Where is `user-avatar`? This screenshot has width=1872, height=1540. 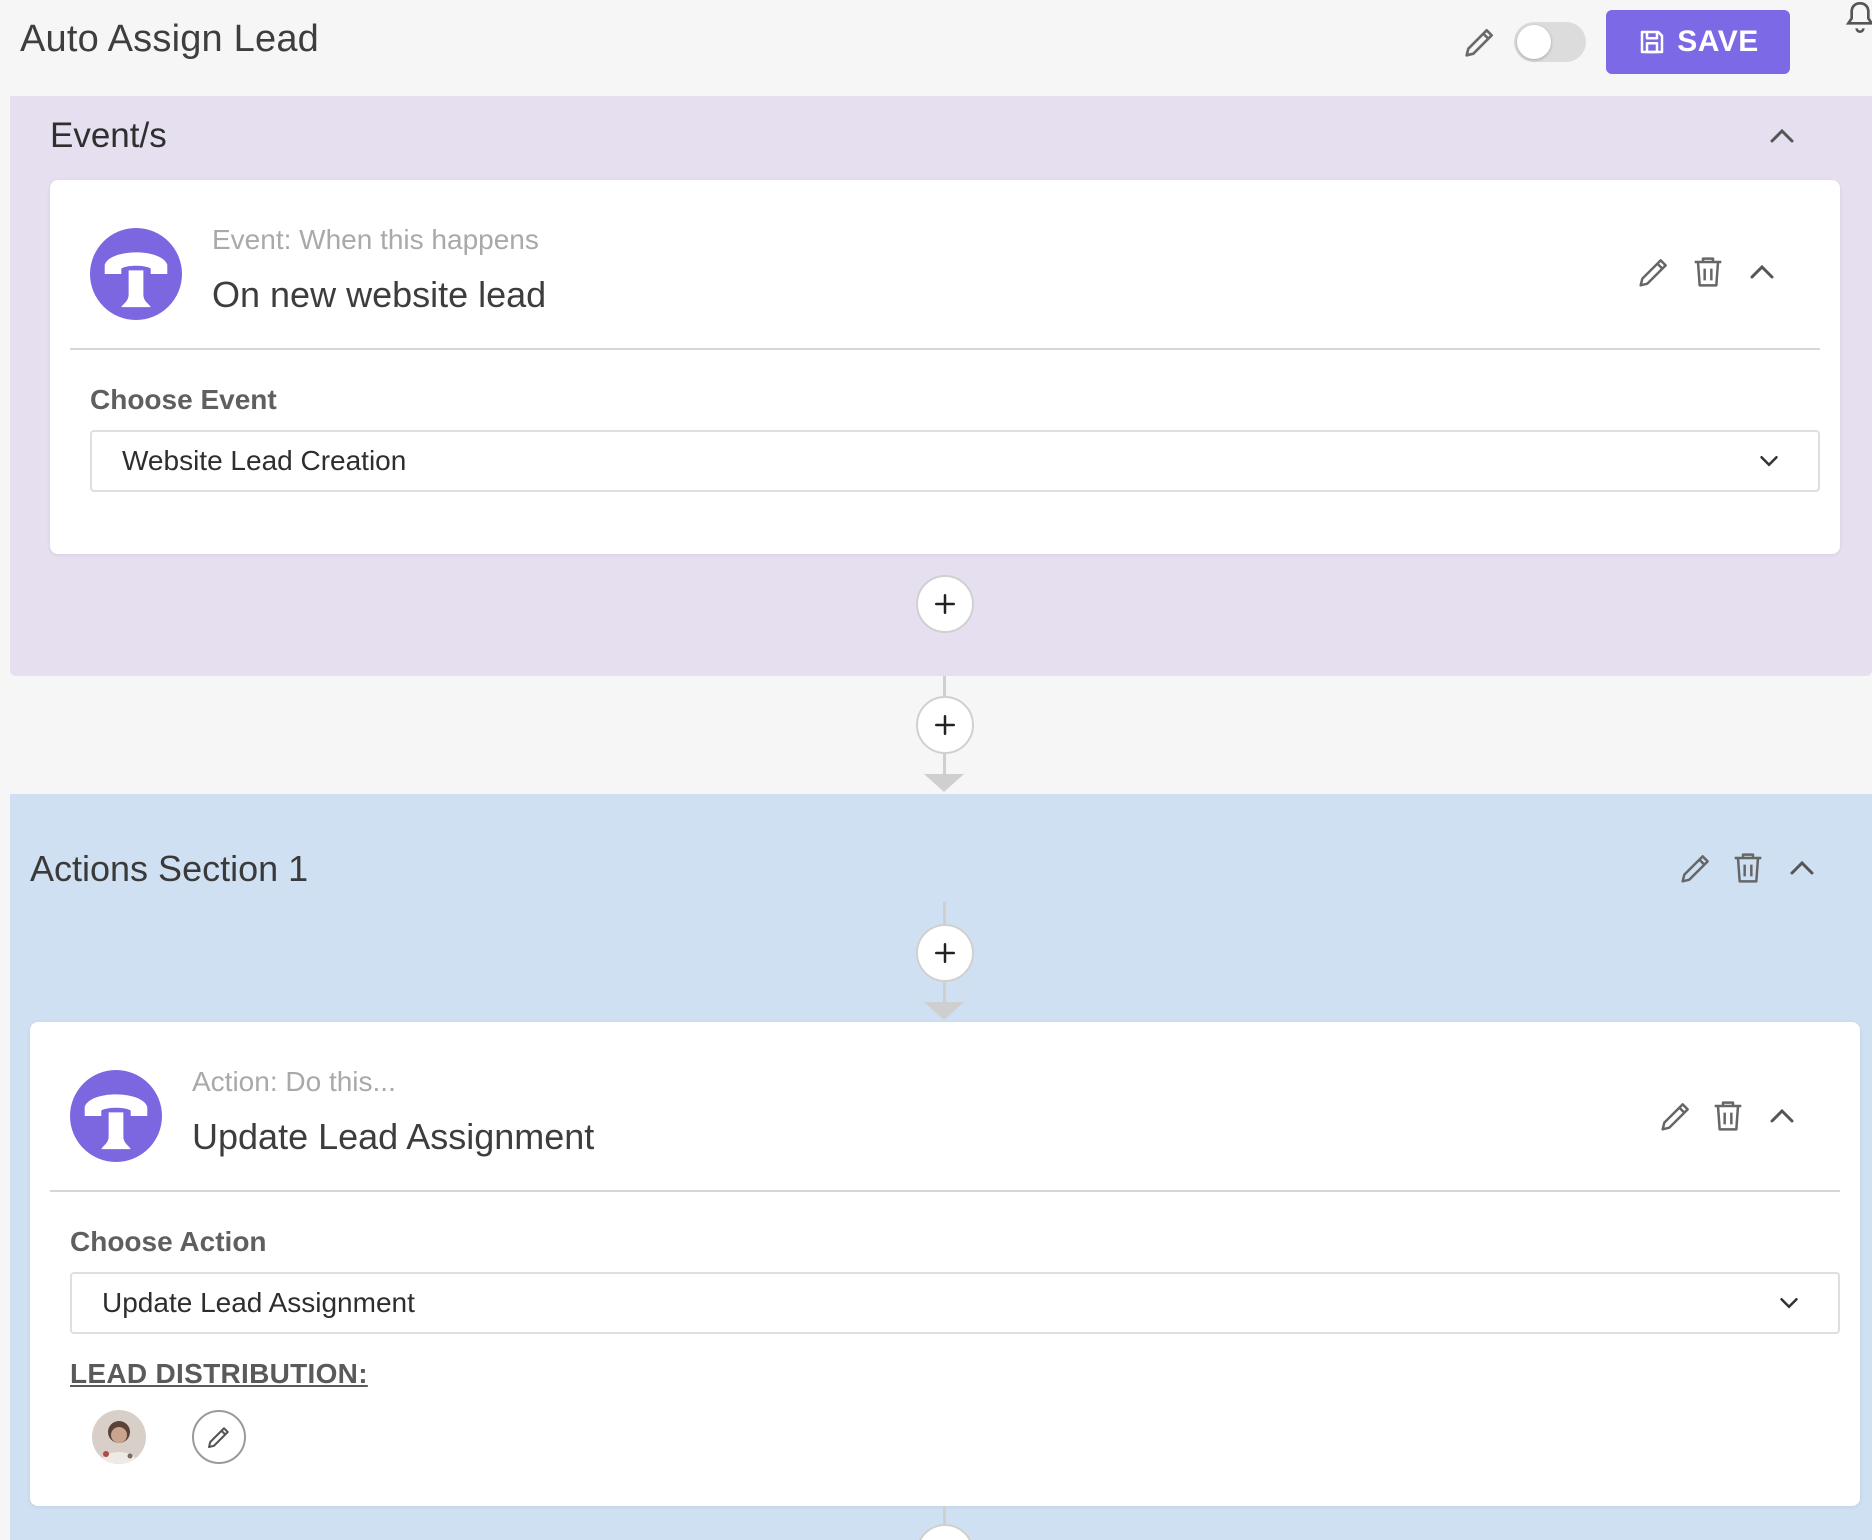
user-avatar is located at coordinates (119, 1437).